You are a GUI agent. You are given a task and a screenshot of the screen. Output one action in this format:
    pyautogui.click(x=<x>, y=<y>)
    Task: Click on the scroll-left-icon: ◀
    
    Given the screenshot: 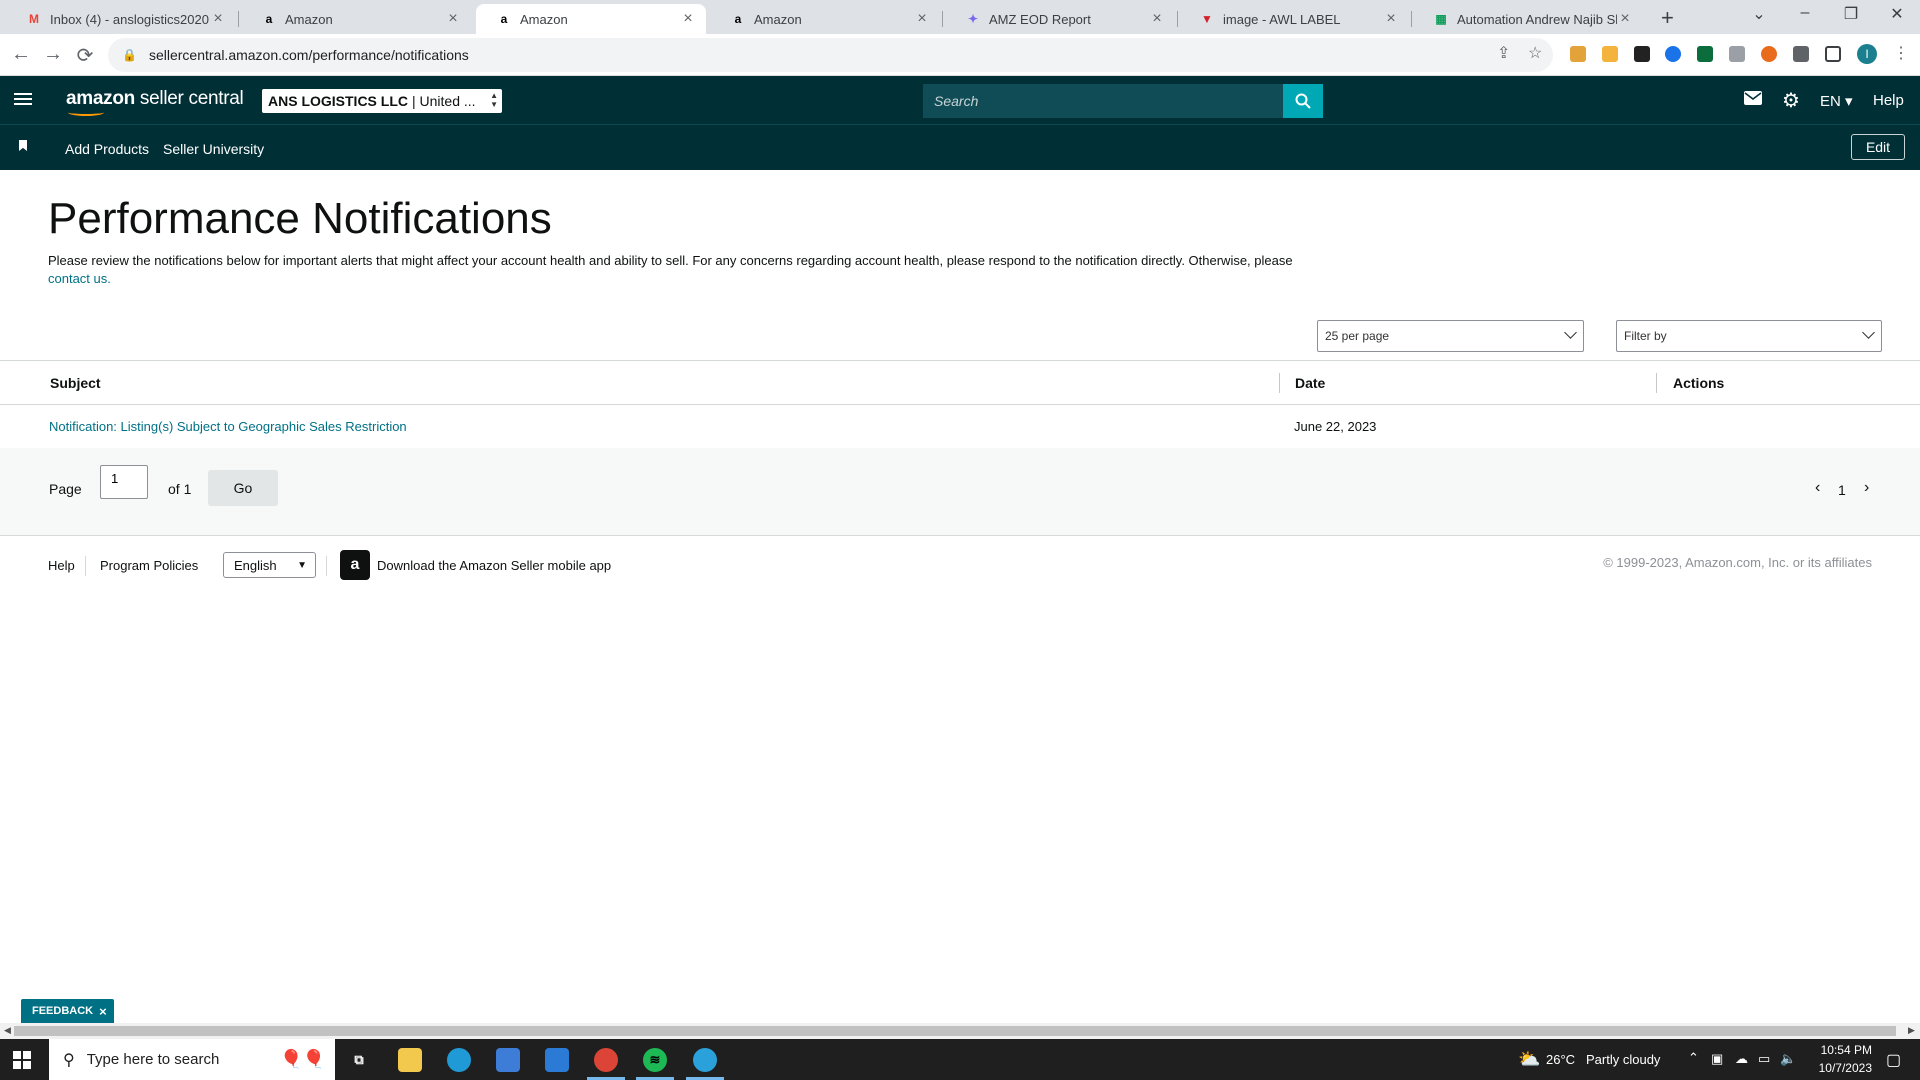 What is the action you would take?
    pyautogui.click(x=7, y=1030)
    